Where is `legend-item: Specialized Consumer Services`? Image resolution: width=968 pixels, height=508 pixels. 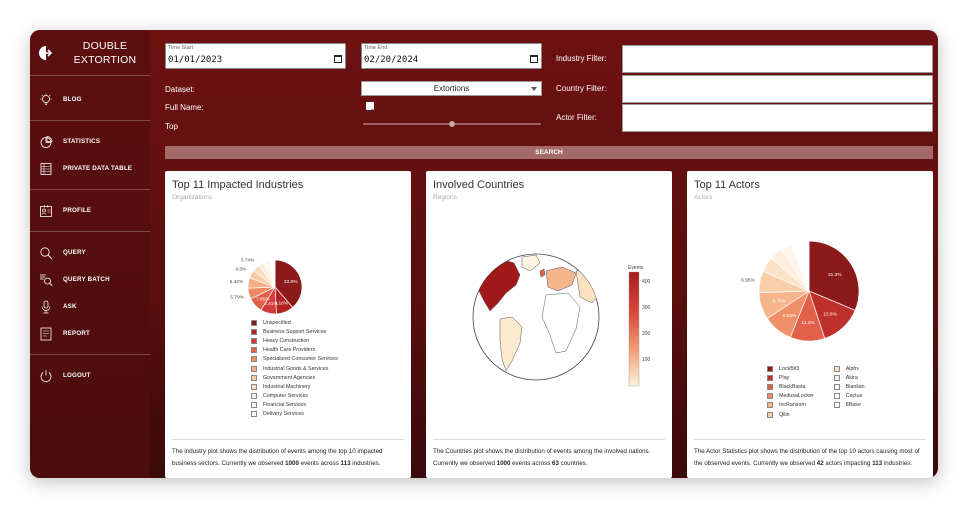
legend-item: Specialized Consumer Services is located at coordinates (294, 359).